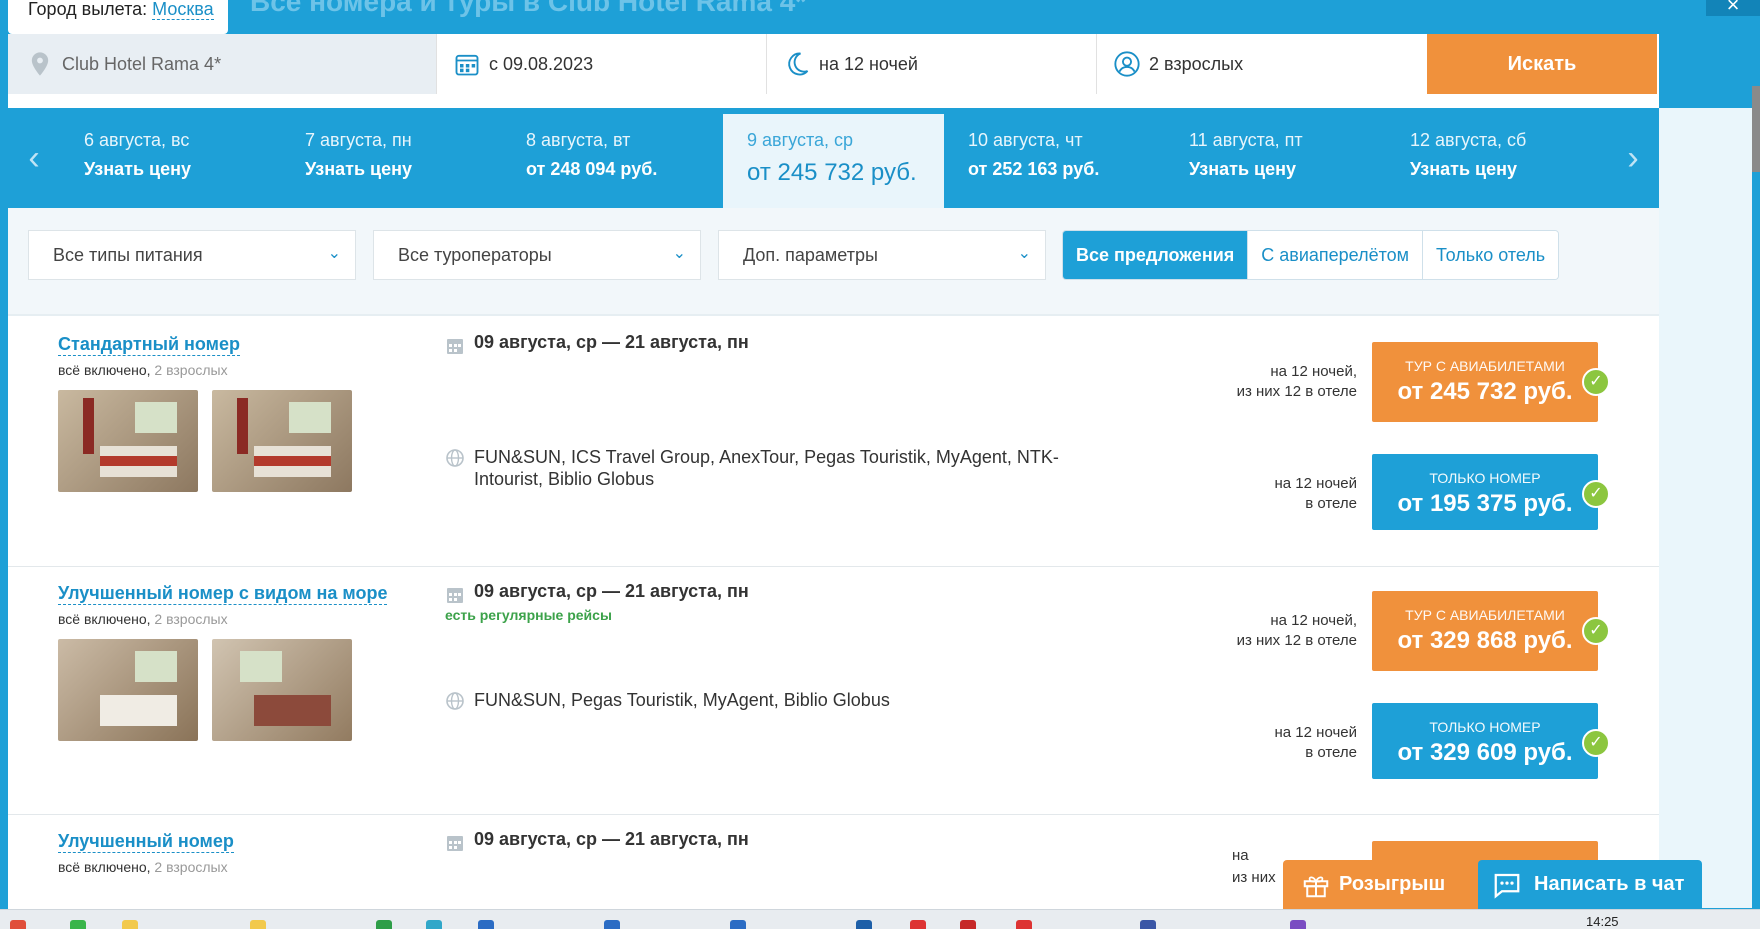 The image size is (1760, 929). What do you see at coordinates (868, 63) in the screenshot?
I see `nights-field-value: на 12 ночей` at bounding box center [868, 63].